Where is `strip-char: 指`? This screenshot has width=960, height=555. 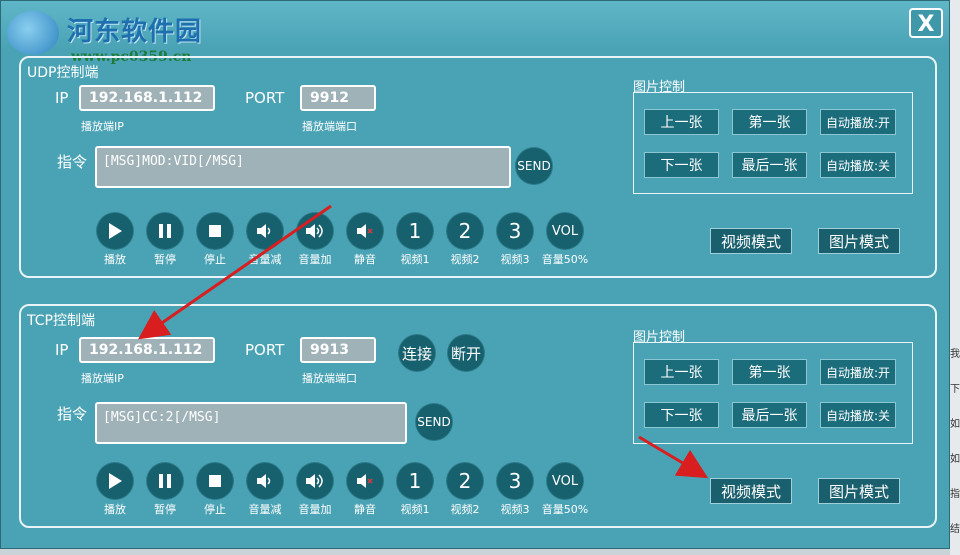
strip-char: 指 is located at coordinates (955, 494).